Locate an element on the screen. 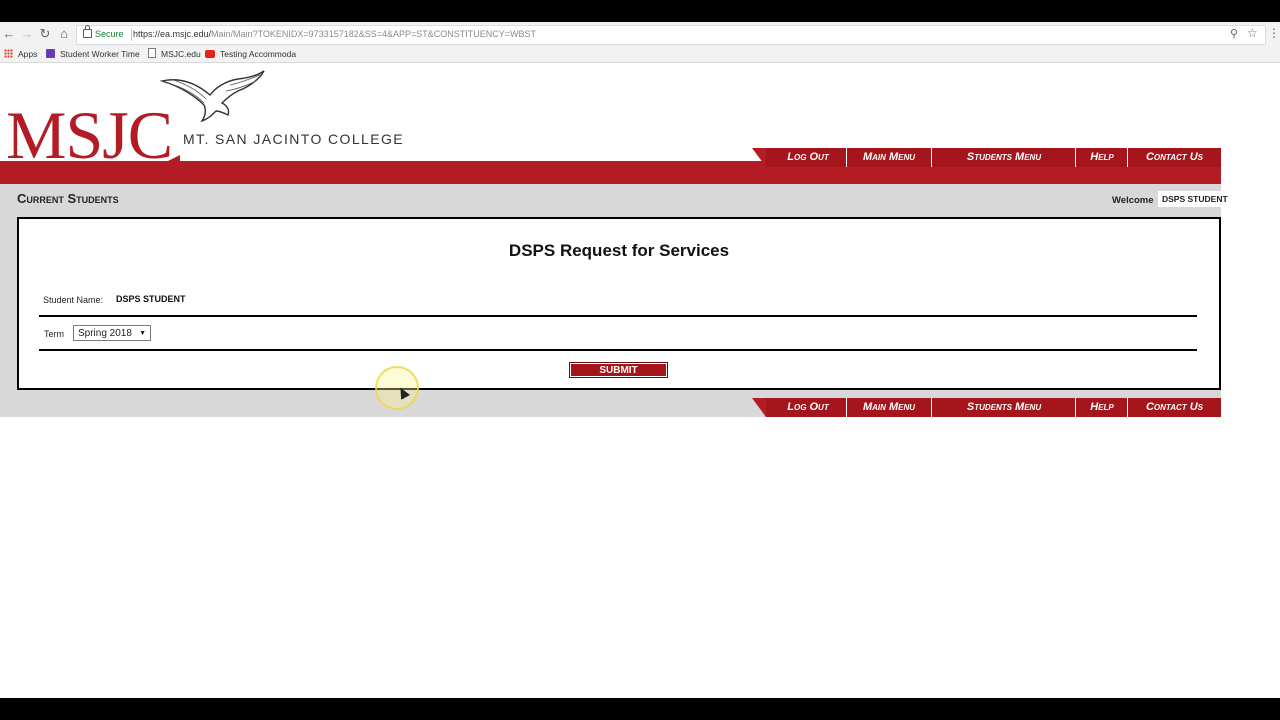 This screenshot has width=1280, height=720. college-name: MT. SAN JACINTO COLLEGE is located at coordinates (293, 139).